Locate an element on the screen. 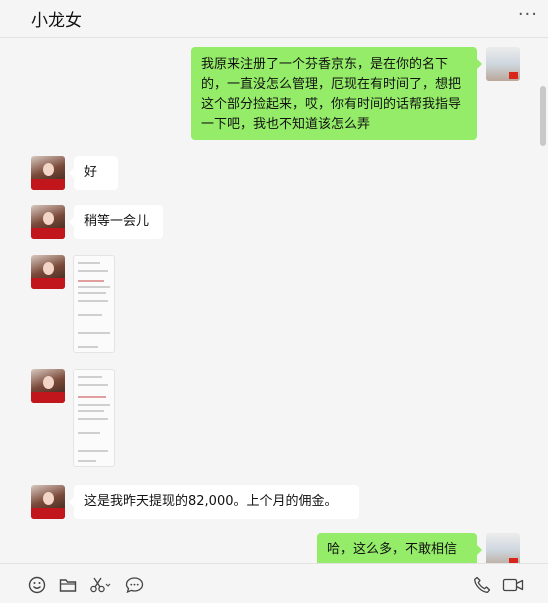 The width and height of the screenshot is (548, 603). message-text: 这是我昨天提现的82,000。上个月的佣金。 is located at coordinates (211, 501).